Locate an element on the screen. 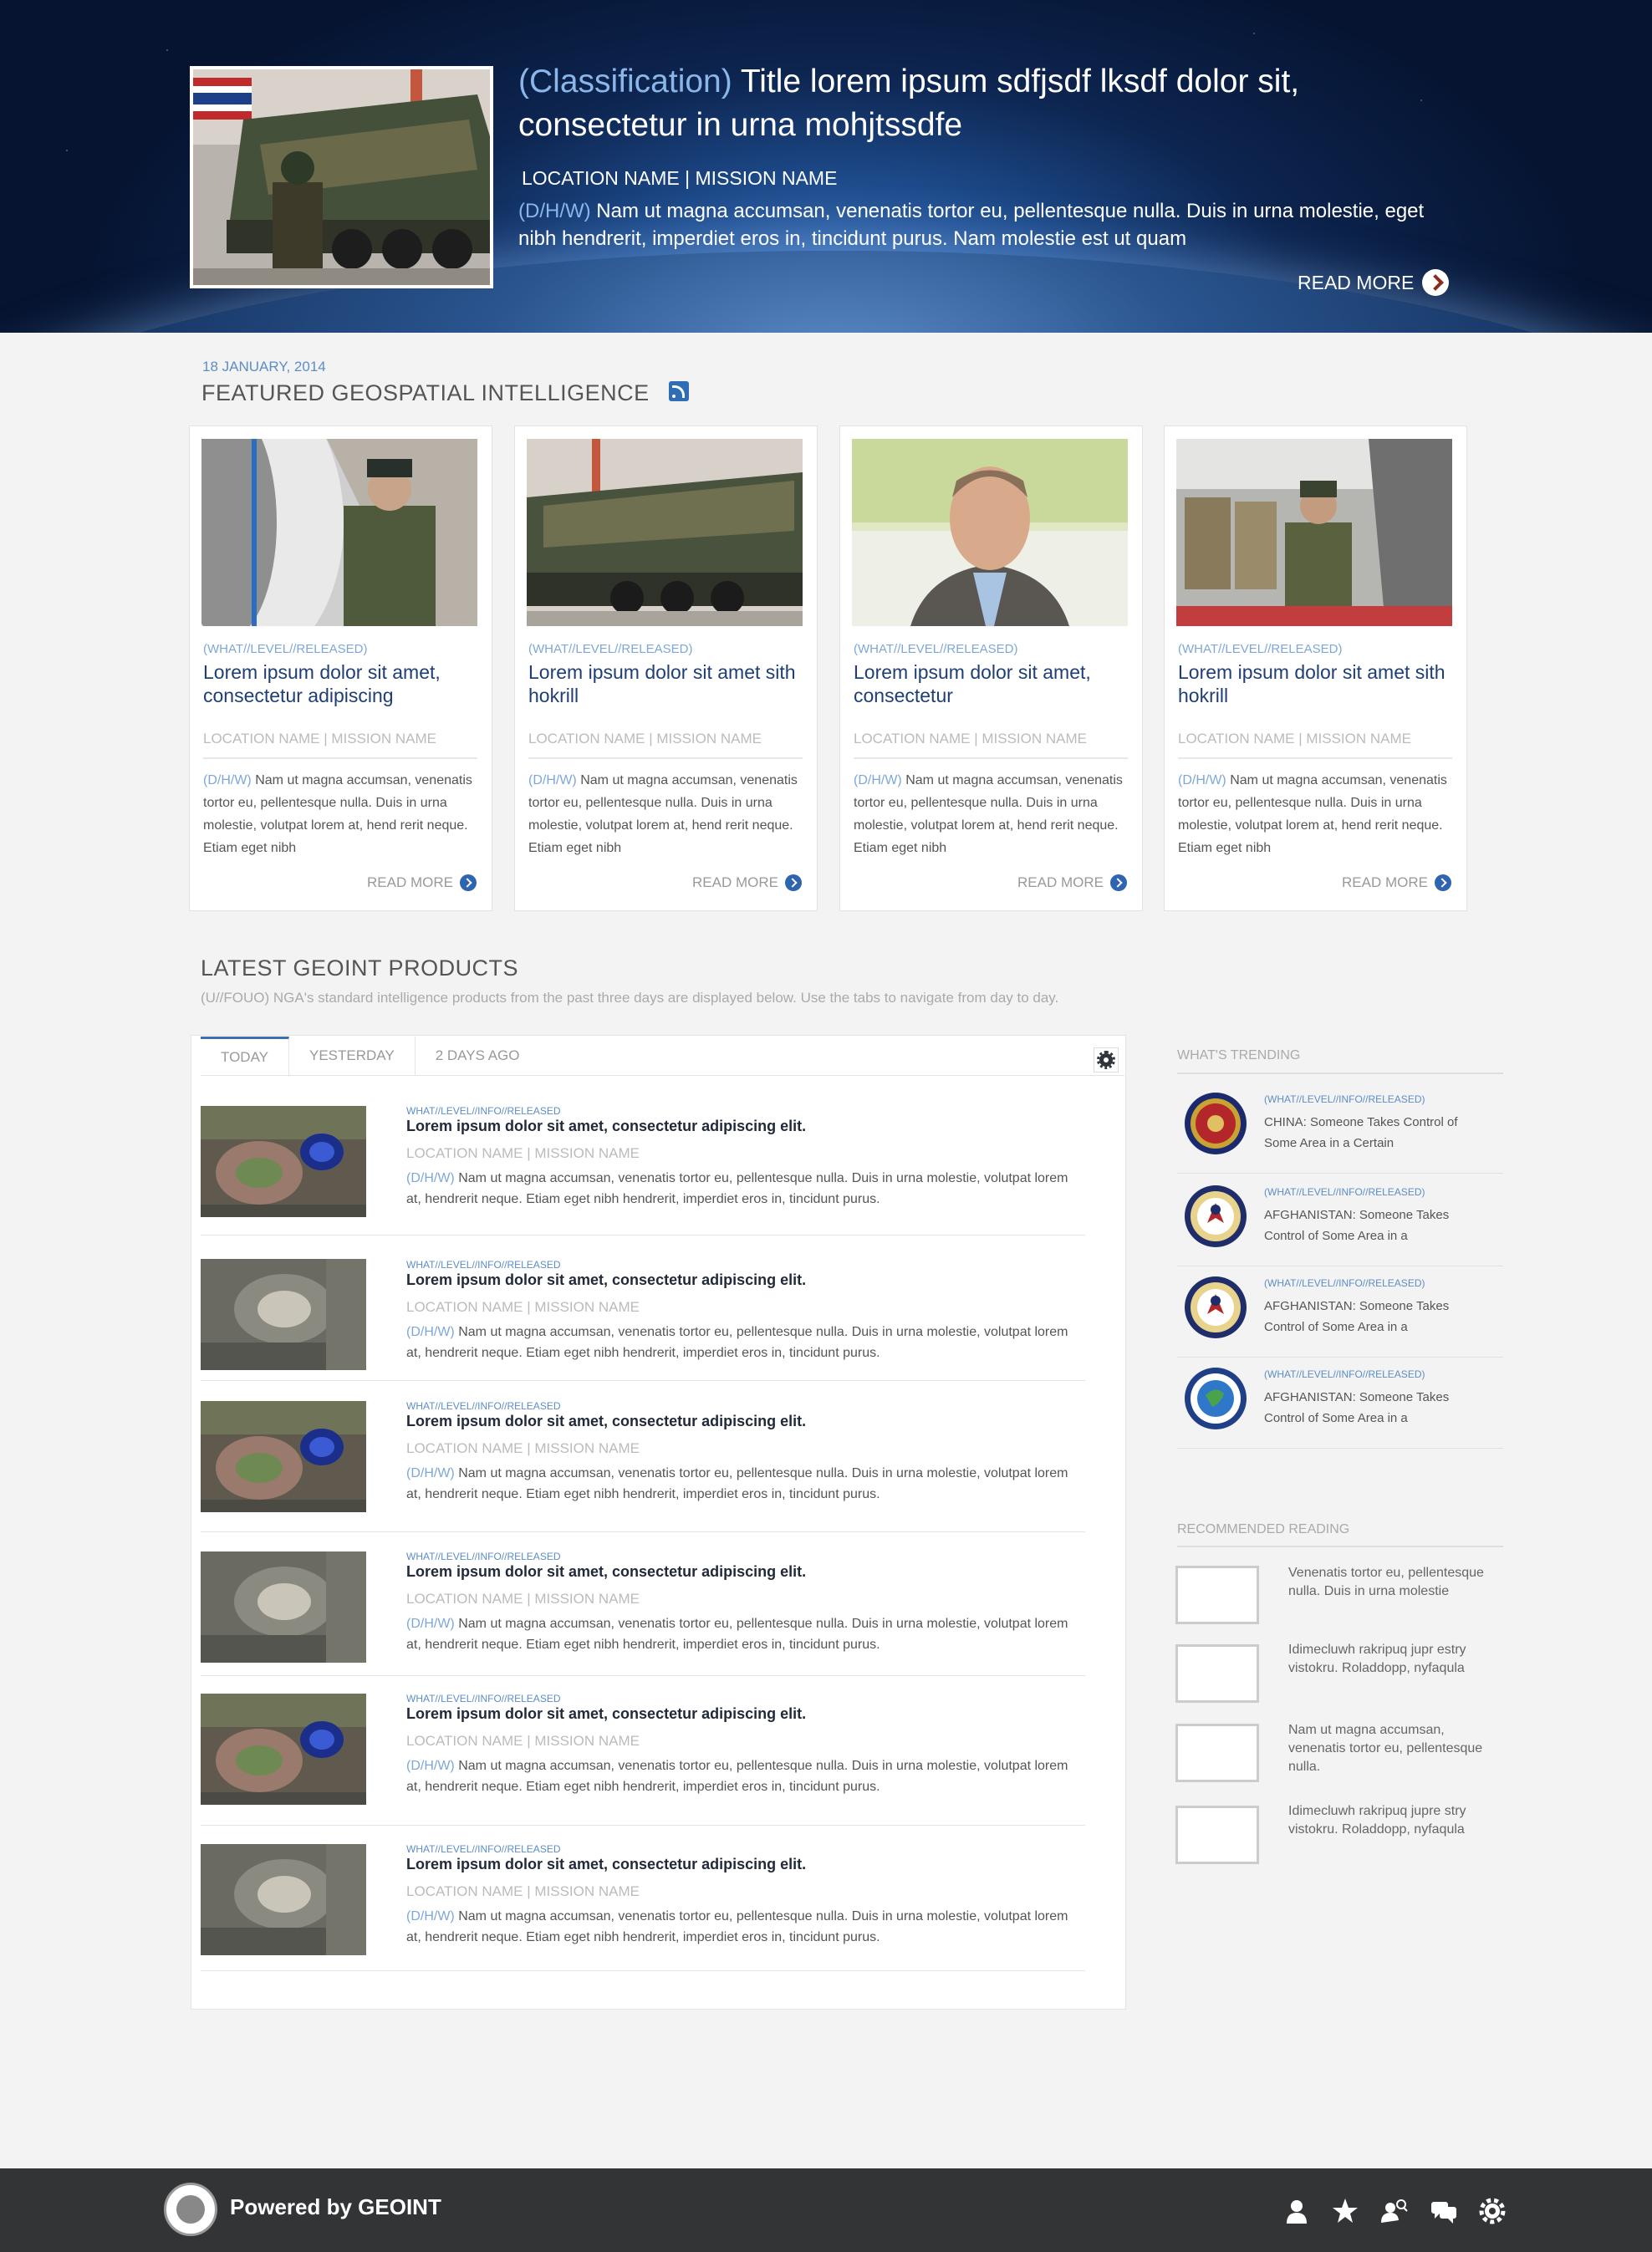  cia-seal-icon is located at coordinates (1216, 1216).